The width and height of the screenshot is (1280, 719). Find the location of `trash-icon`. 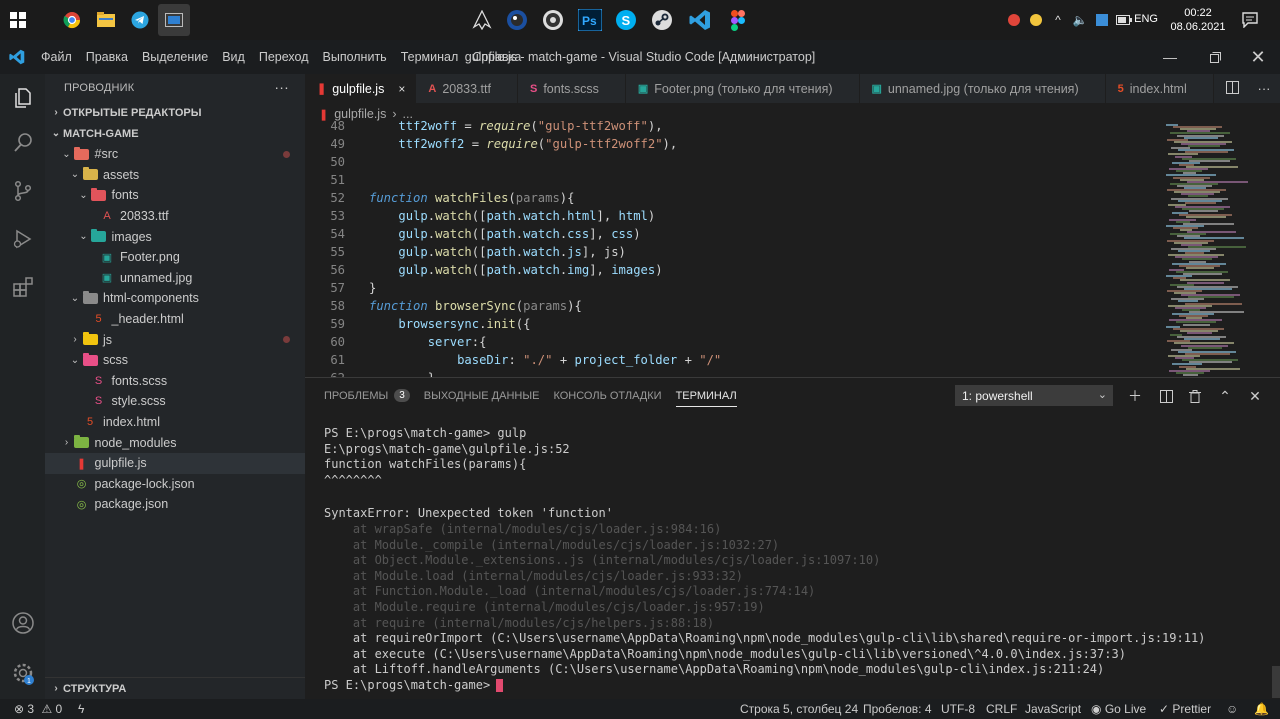

trash-icon is located at coordinates (1195, 396).